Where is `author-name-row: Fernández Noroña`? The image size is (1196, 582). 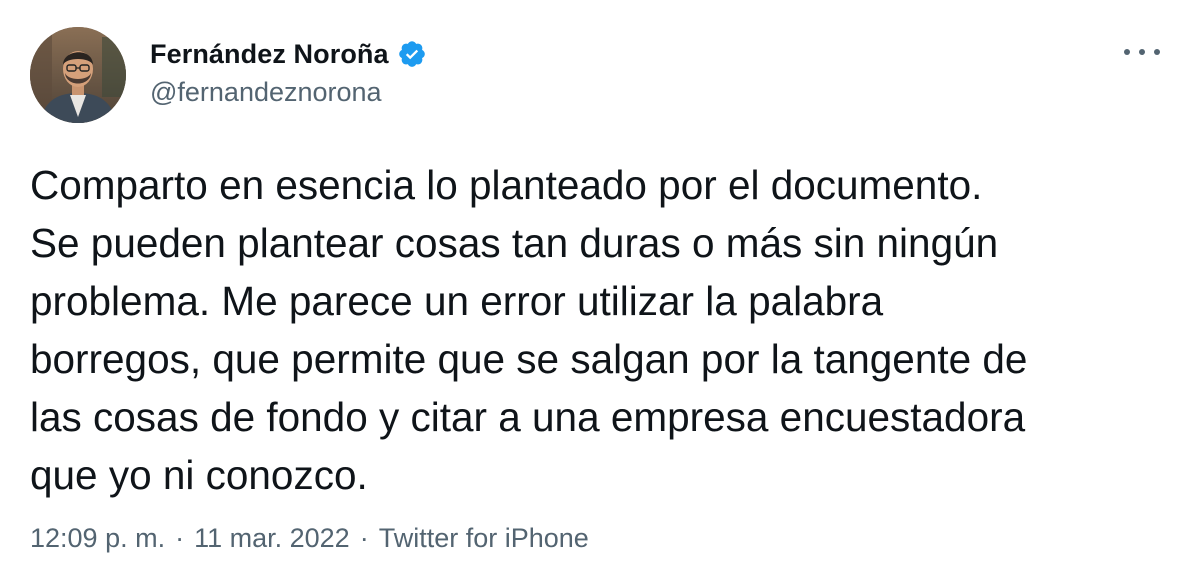
author-name-row: Fernández Noroña is located at coordinates (288, 54).